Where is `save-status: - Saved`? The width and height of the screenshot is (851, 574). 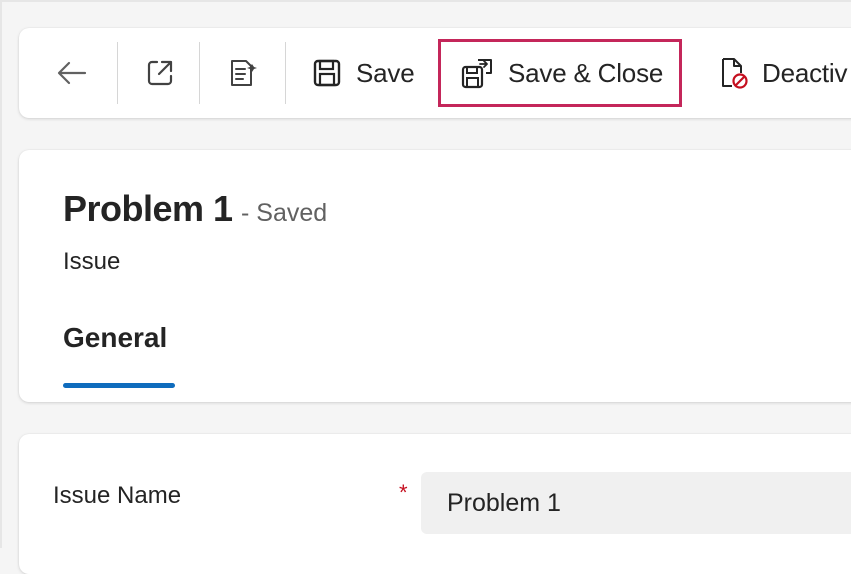
save-status: - Saved is located at coordinates (284, 213).